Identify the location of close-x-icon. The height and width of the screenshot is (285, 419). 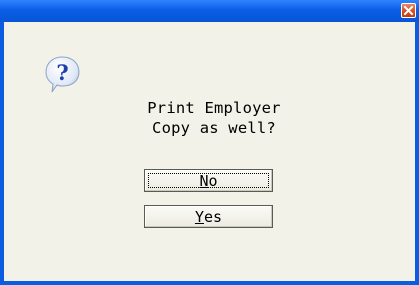
(408, 10).